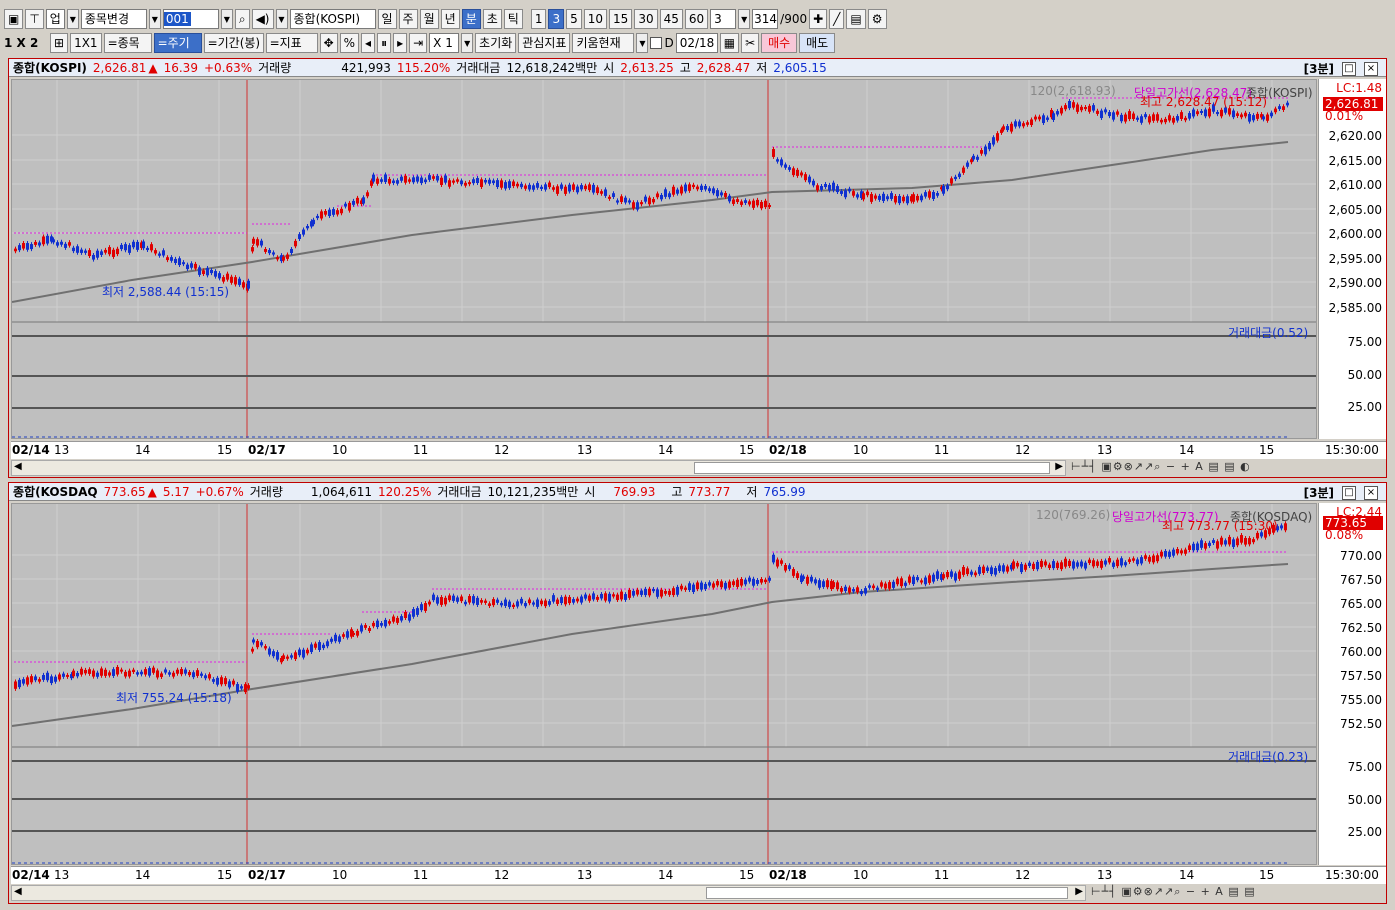  Describe the element at coordinates (538, 19) in the screenshot. I see `interval-1: 1` at that location.